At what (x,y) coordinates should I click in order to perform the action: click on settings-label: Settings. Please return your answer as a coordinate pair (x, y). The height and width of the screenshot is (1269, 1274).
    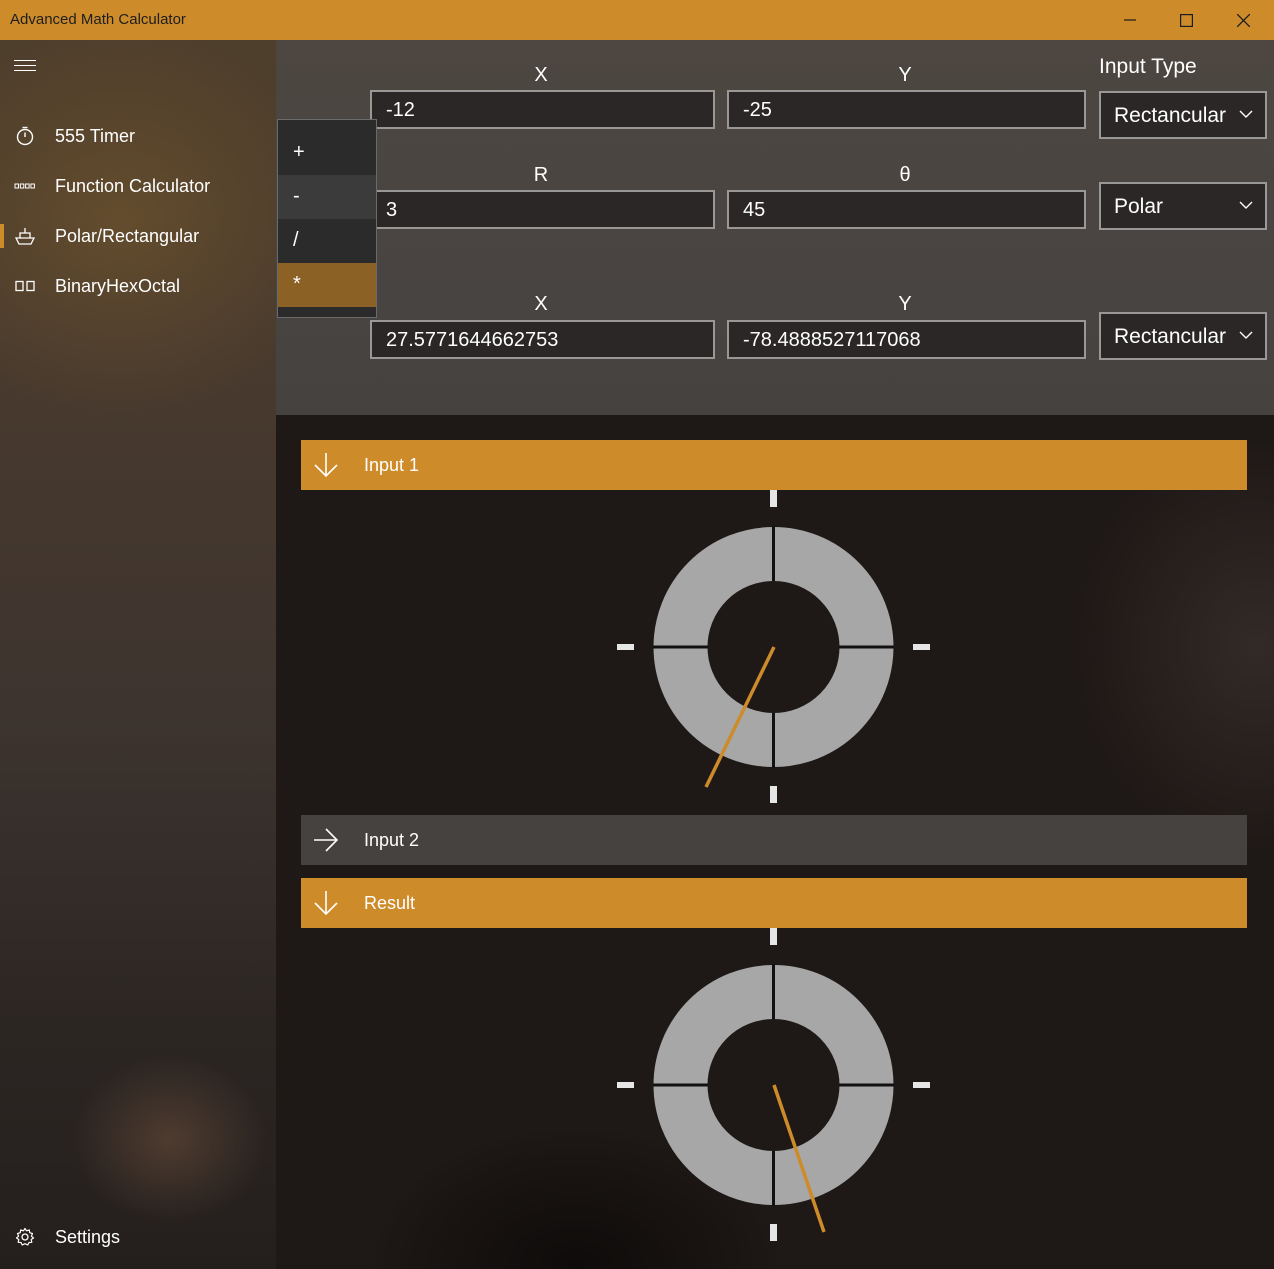
    Looking at the image, I should click on (88, 1236).